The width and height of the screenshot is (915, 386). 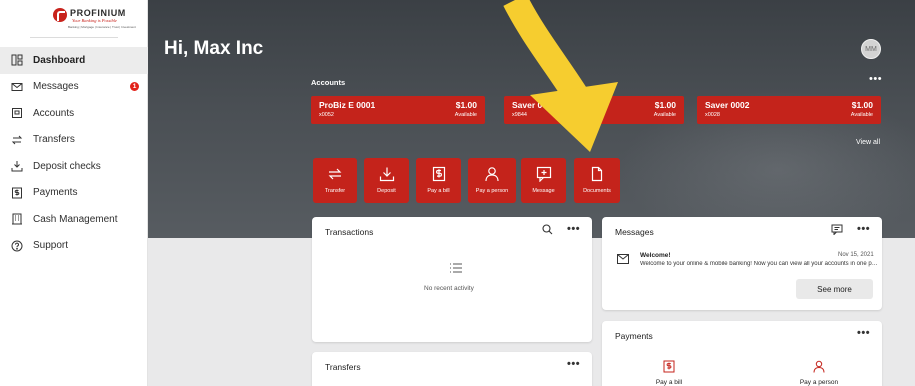 I want to click on account-card-icon, so click(x=17, y=113).